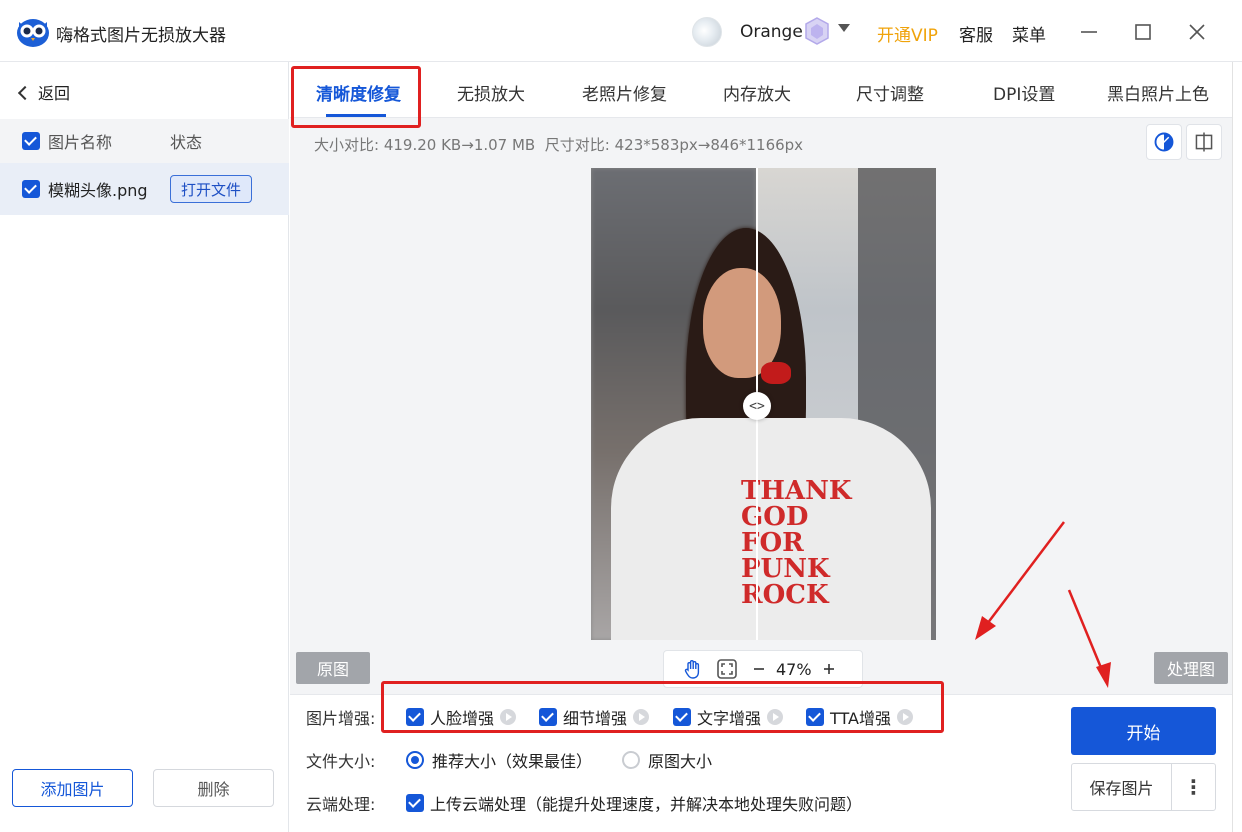 This screenshot has width=1242, height=832. What do you see at coordinates (54, 93) in the screenshot?
I see `back-label: 返回` at bounding box center [54, 93].